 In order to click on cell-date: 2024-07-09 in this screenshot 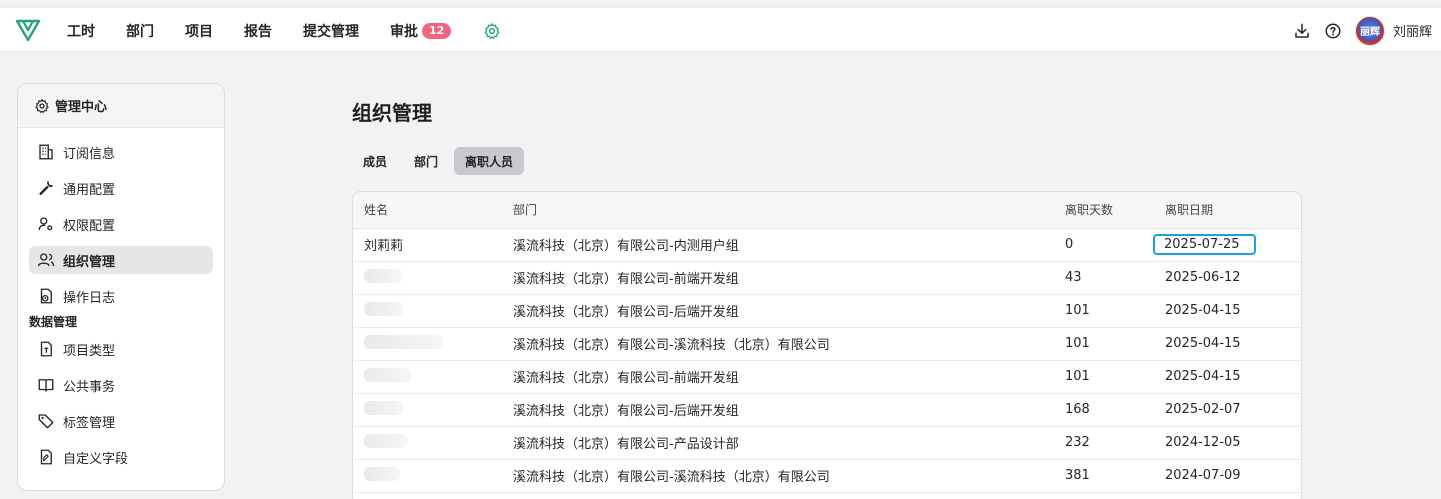, I will do `click(1228, 476)`.